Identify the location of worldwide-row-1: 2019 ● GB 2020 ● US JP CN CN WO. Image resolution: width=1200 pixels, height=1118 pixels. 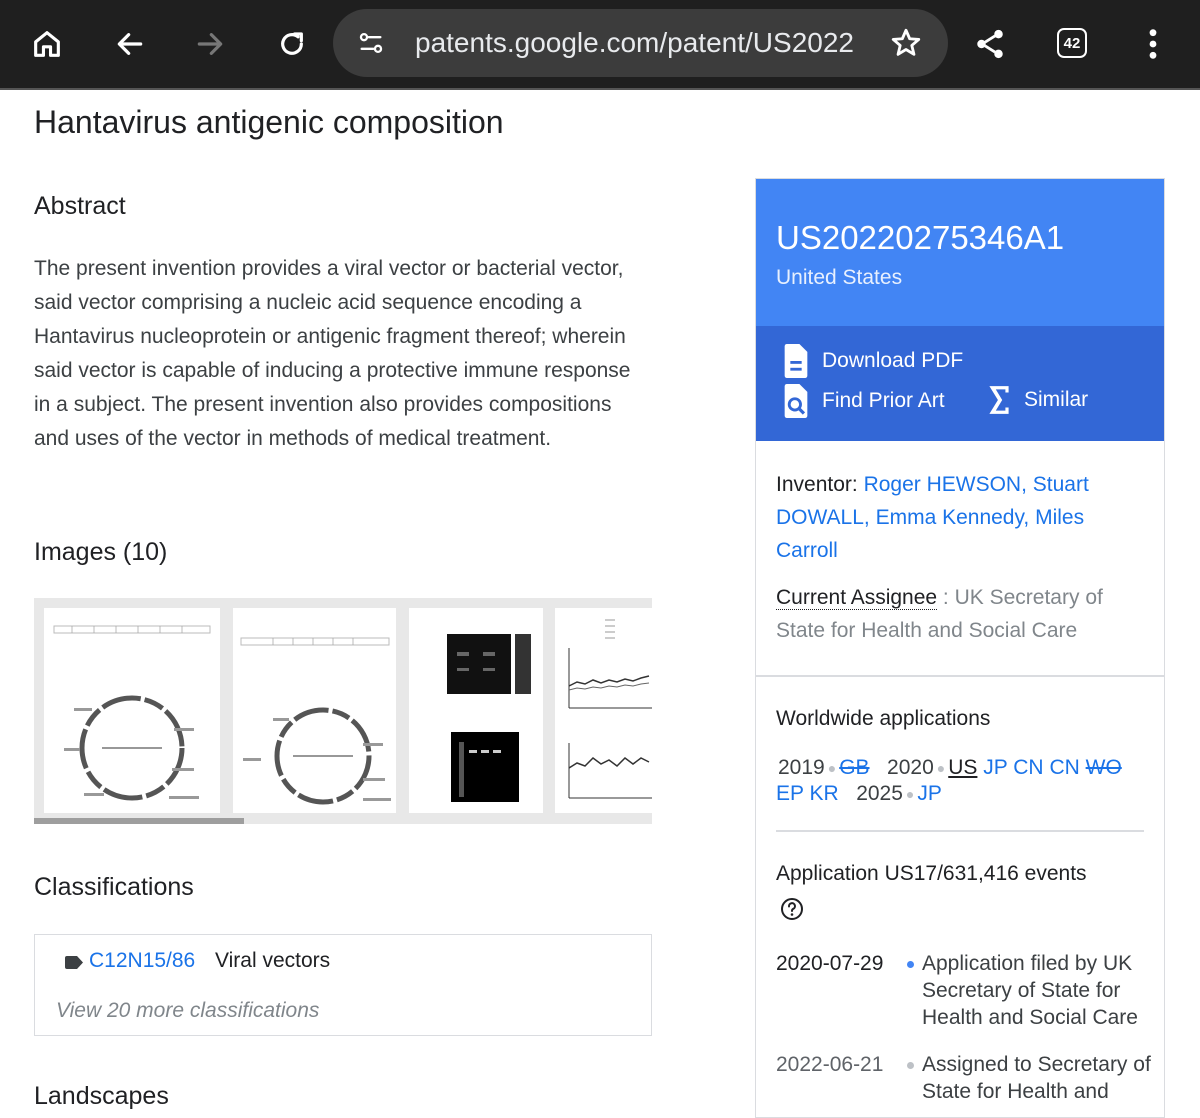
(950, 767).